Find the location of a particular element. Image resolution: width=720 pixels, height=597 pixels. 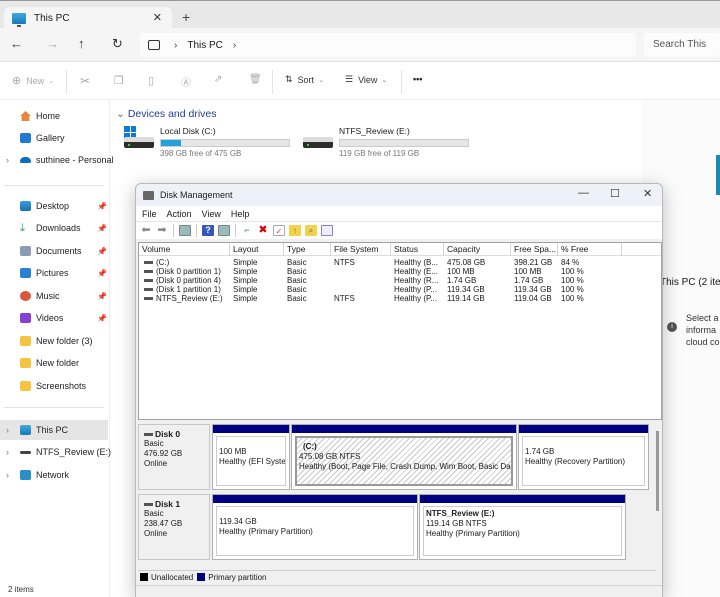

drive-local-disk-c: Local Disk (C:) 398 GB free of 475 GB is located at coordinates (214, 145).